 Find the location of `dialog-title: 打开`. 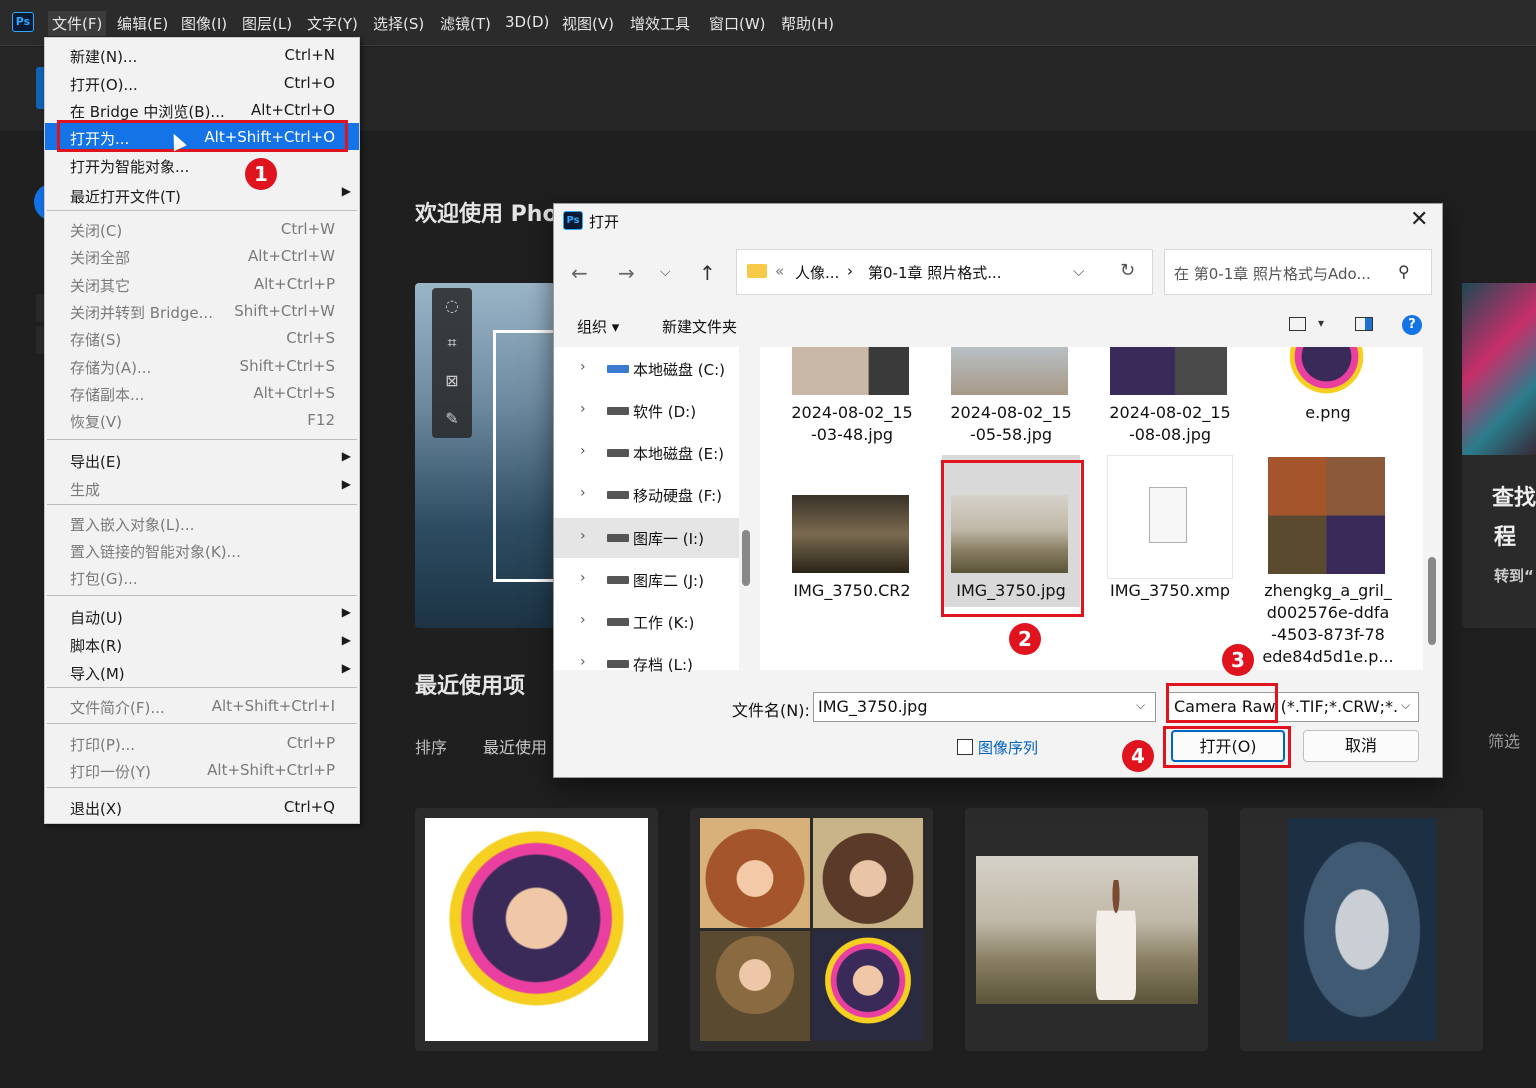

dialog-title: 打开 is located at coordinates (604, 222).